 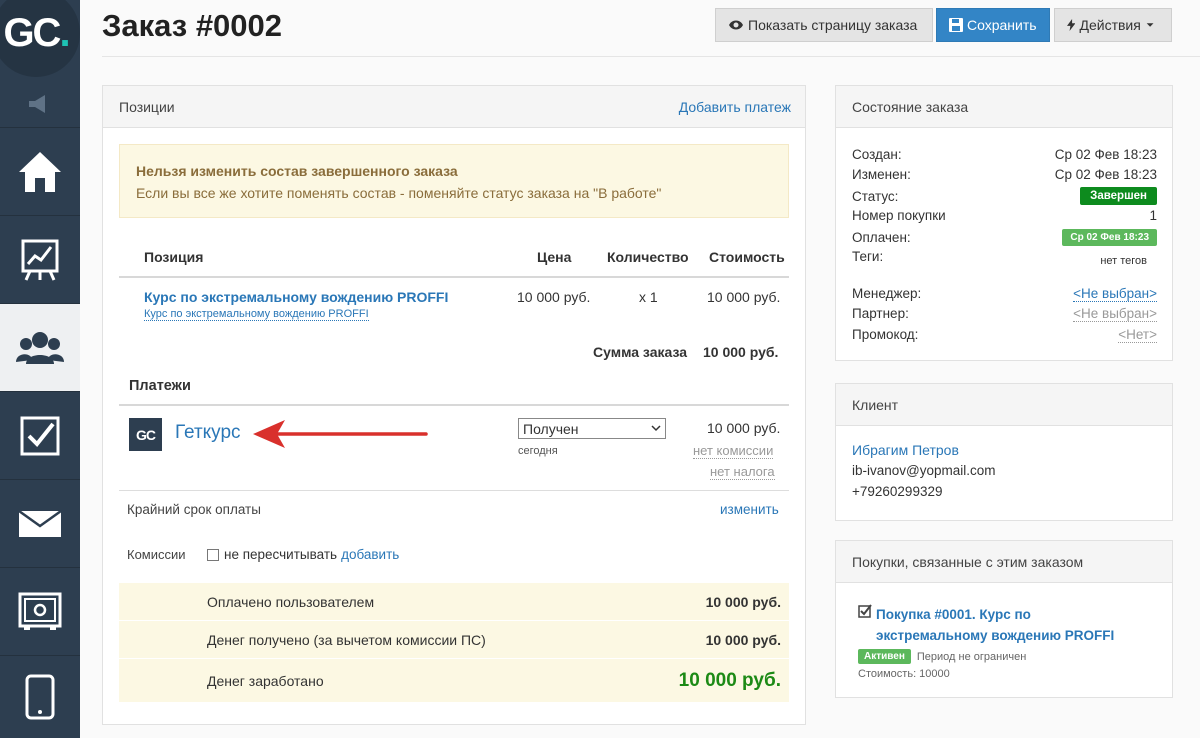 What do you see at coordinates (265, 680) in the screenshot?
I see `money-earned-label: Денег заработано` at bounding box center [265, 680].